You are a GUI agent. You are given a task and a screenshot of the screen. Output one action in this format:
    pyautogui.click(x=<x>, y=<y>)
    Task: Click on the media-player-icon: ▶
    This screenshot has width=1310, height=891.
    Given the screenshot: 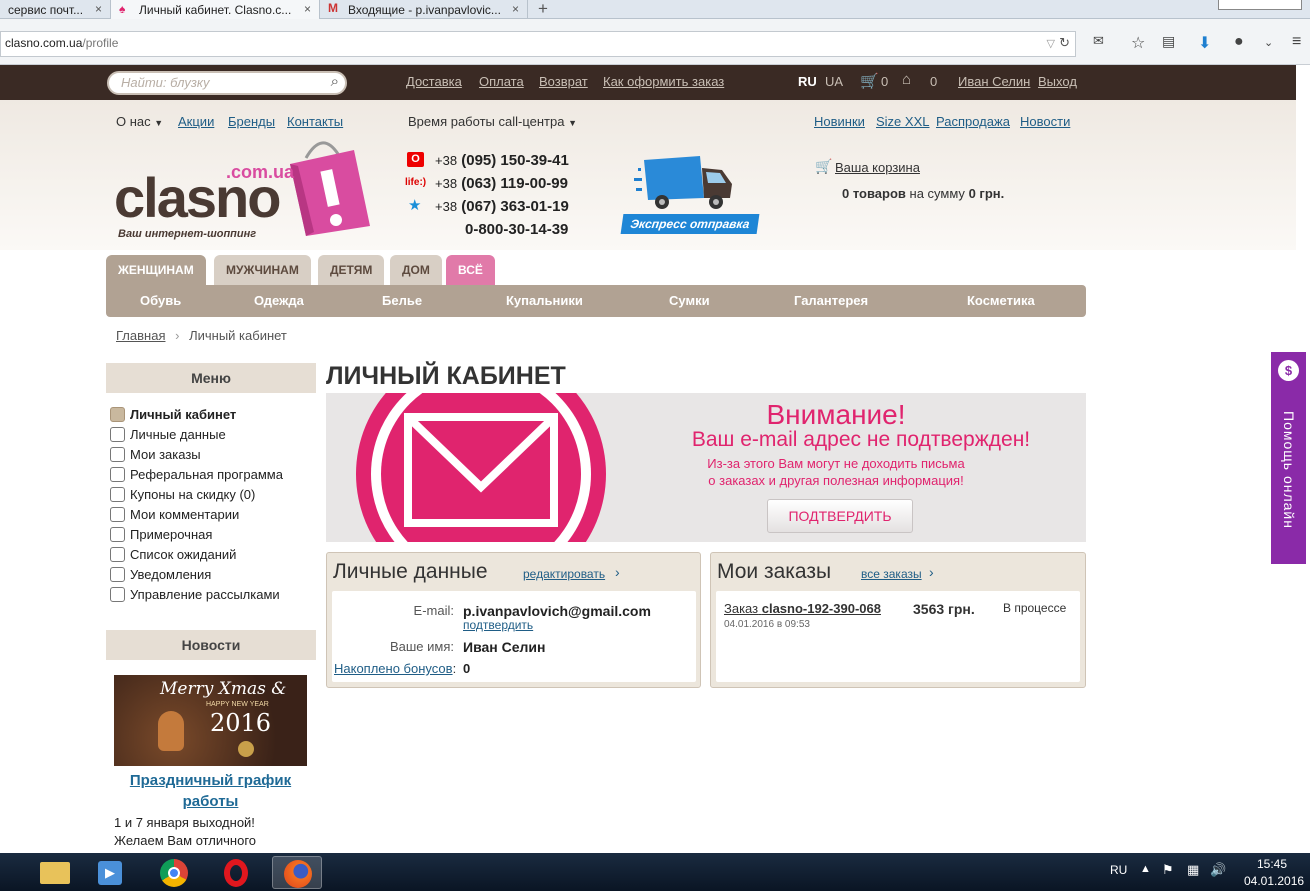 What is the action you would take?
    pyautogui.click(x=111, y=872)
    